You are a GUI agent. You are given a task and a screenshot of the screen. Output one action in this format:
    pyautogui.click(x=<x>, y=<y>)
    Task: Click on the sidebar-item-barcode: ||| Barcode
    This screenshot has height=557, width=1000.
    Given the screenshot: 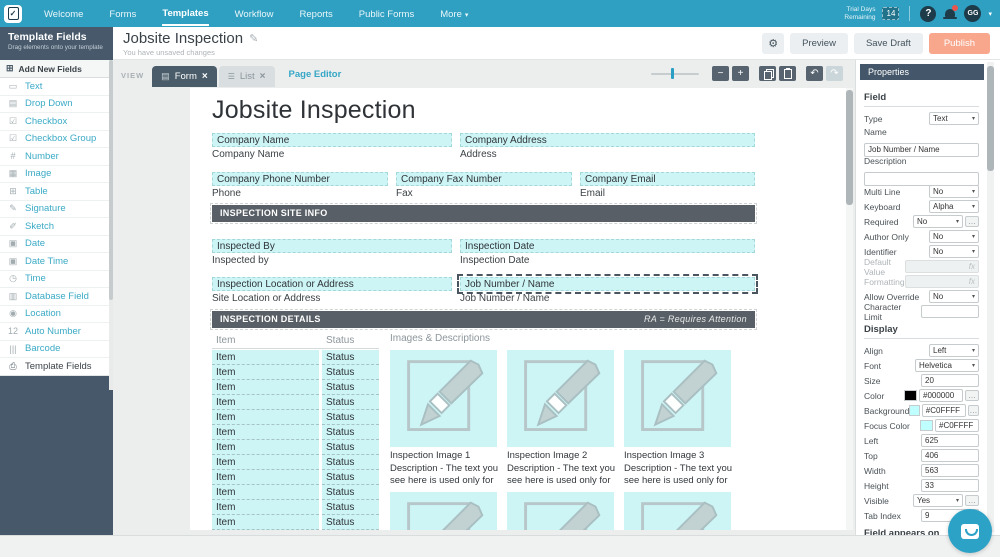 What is the action you would take?
    pyautogui.click(x=56, y=349)
    